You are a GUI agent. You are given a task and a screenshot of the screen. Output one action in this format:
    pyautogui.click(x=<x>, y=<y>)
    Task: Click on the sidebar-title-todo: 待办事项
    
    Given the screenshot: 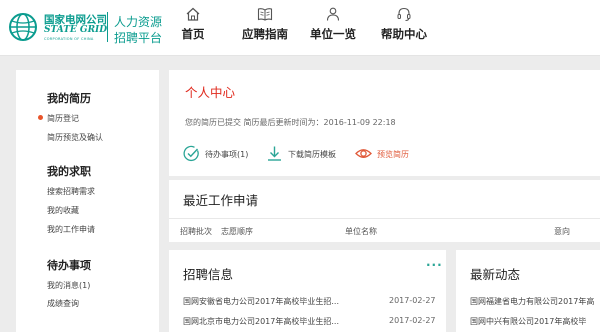 What is the action you would take?
    pyautogui.click(x=69, y=265)
    